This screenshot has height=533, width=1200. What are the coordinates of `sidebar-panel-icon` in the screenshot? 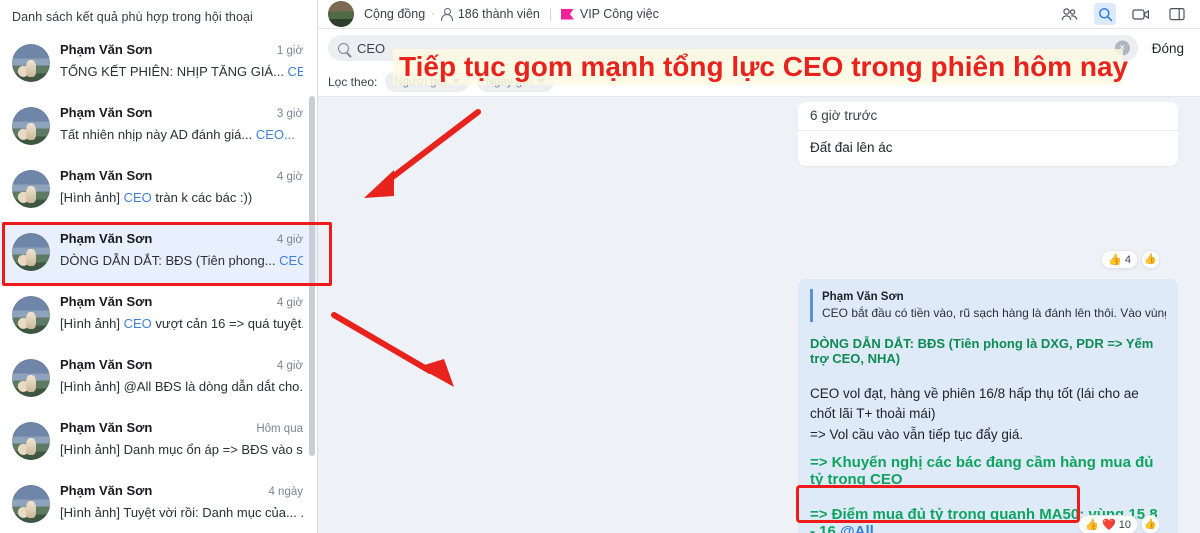 It's located at (1177, 14).